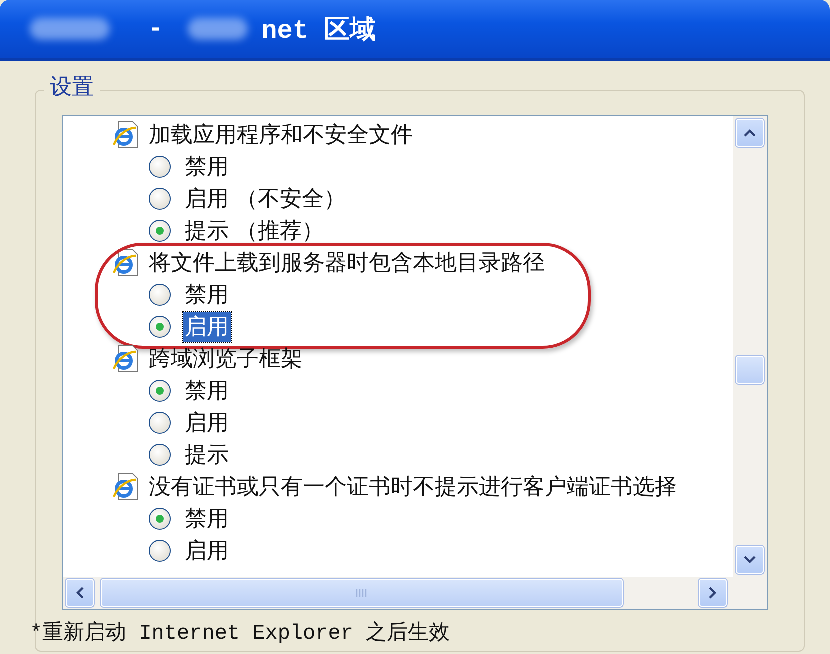  What do you see at coordinates (218, 29) in the screenshot?
I see `blurred-title-text` at bounding box center [218, 29].